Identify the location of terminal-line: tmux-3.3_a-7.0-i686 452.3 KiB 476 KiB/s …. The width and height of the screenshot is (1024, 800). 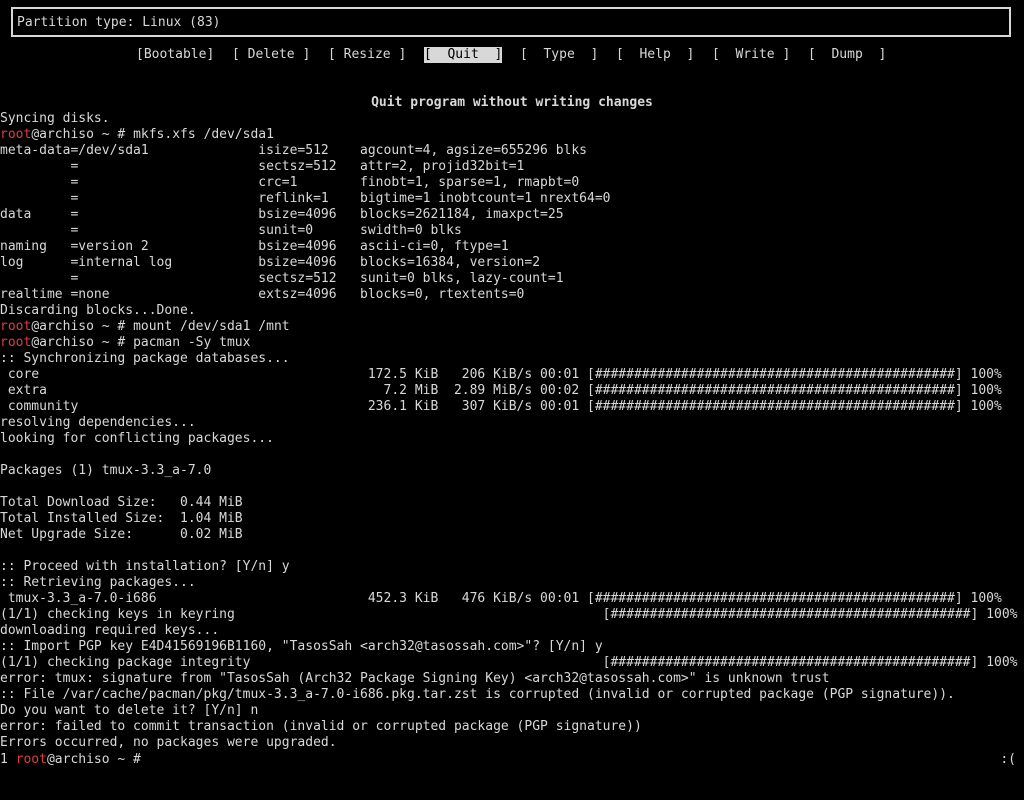
(501, 598).